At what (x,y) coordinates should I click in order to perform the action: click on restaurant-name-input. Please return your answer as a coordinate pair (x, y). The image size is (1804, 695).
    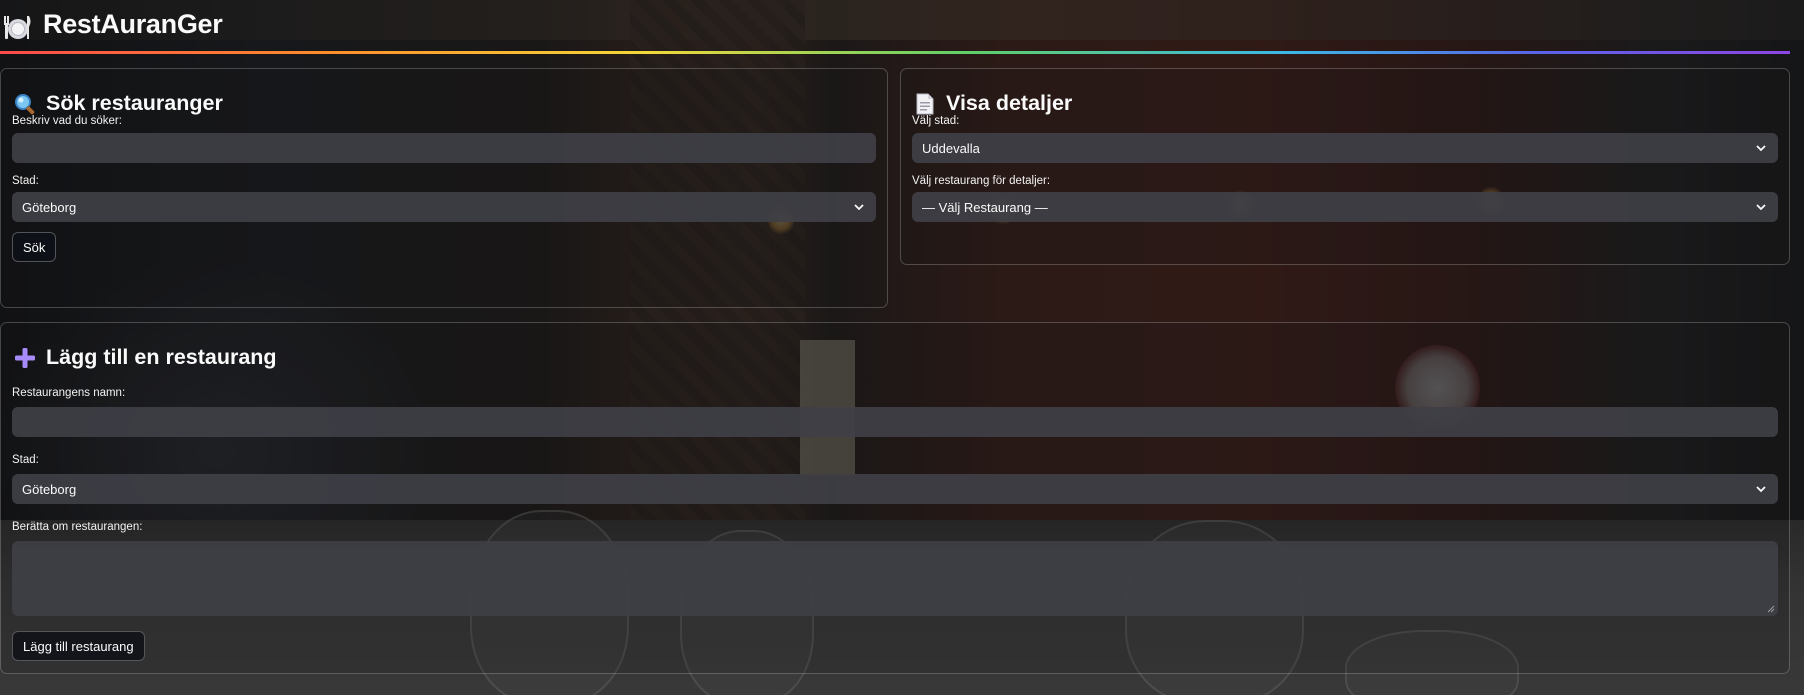
    Looking at the image, I should click on (895, 422).